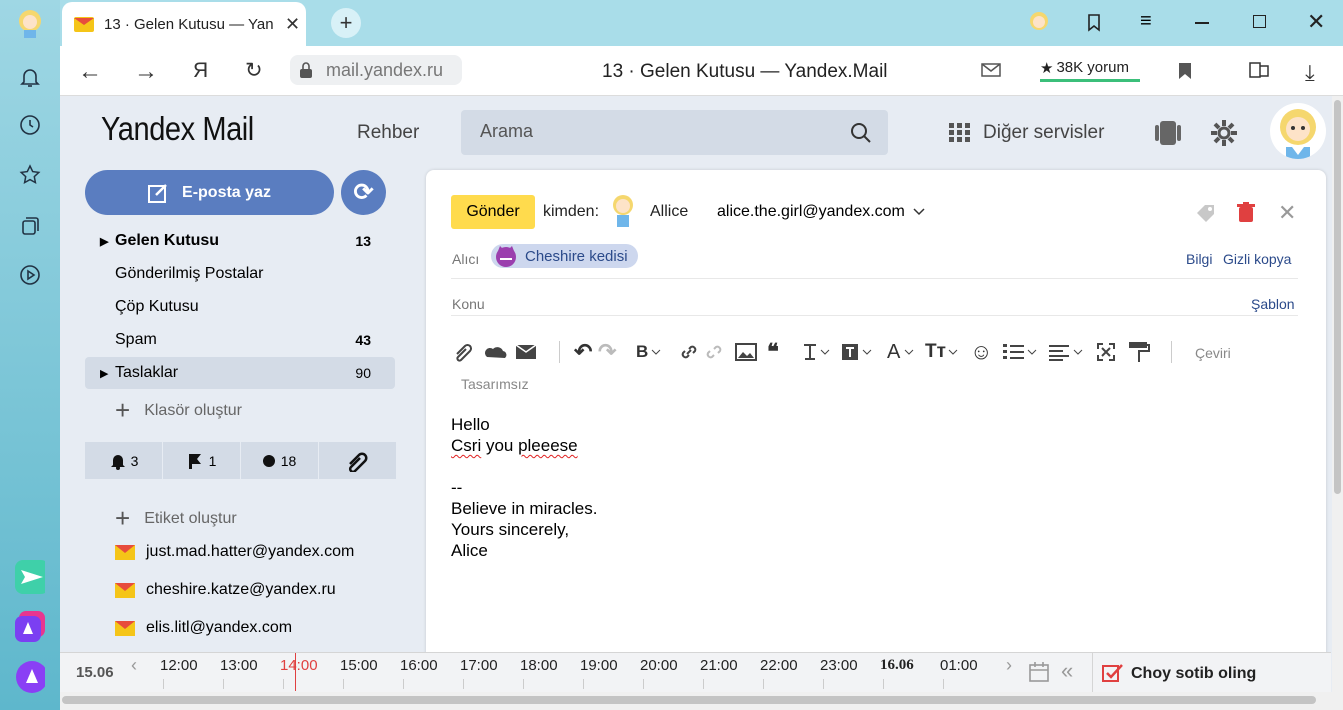 The height and width of the screenshot is (710, 1343). What do you see at coordinates (1106, 352) in the screenshot?
I see `fullscreen-icon` at bounding box center [1106, 352].